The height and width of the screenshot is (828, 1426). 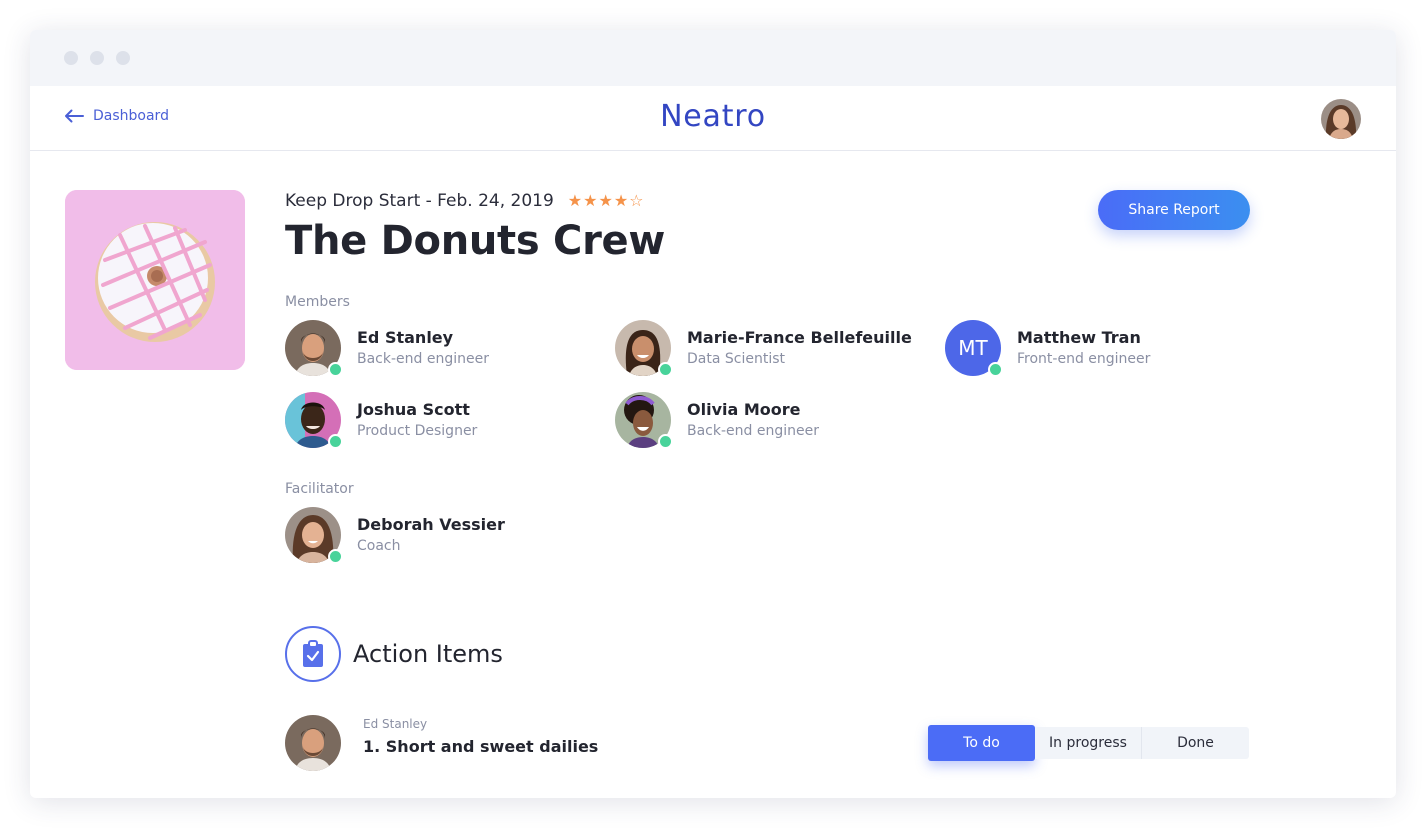 What do you see at coordinates (314, 535) in the screenshot?
I see `facilitator-avatar` at bounding box center [314, 535].